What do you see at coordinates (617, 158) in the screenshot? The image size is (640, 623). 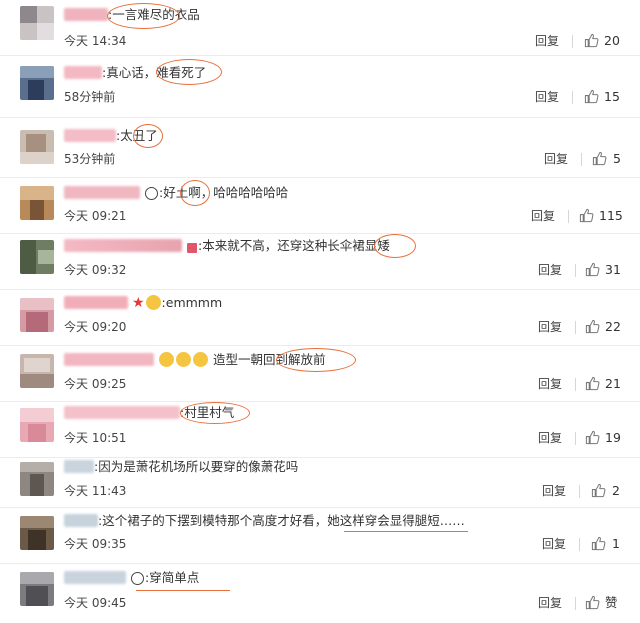 I see `like-count: 5` at bounding box center [617, 158].